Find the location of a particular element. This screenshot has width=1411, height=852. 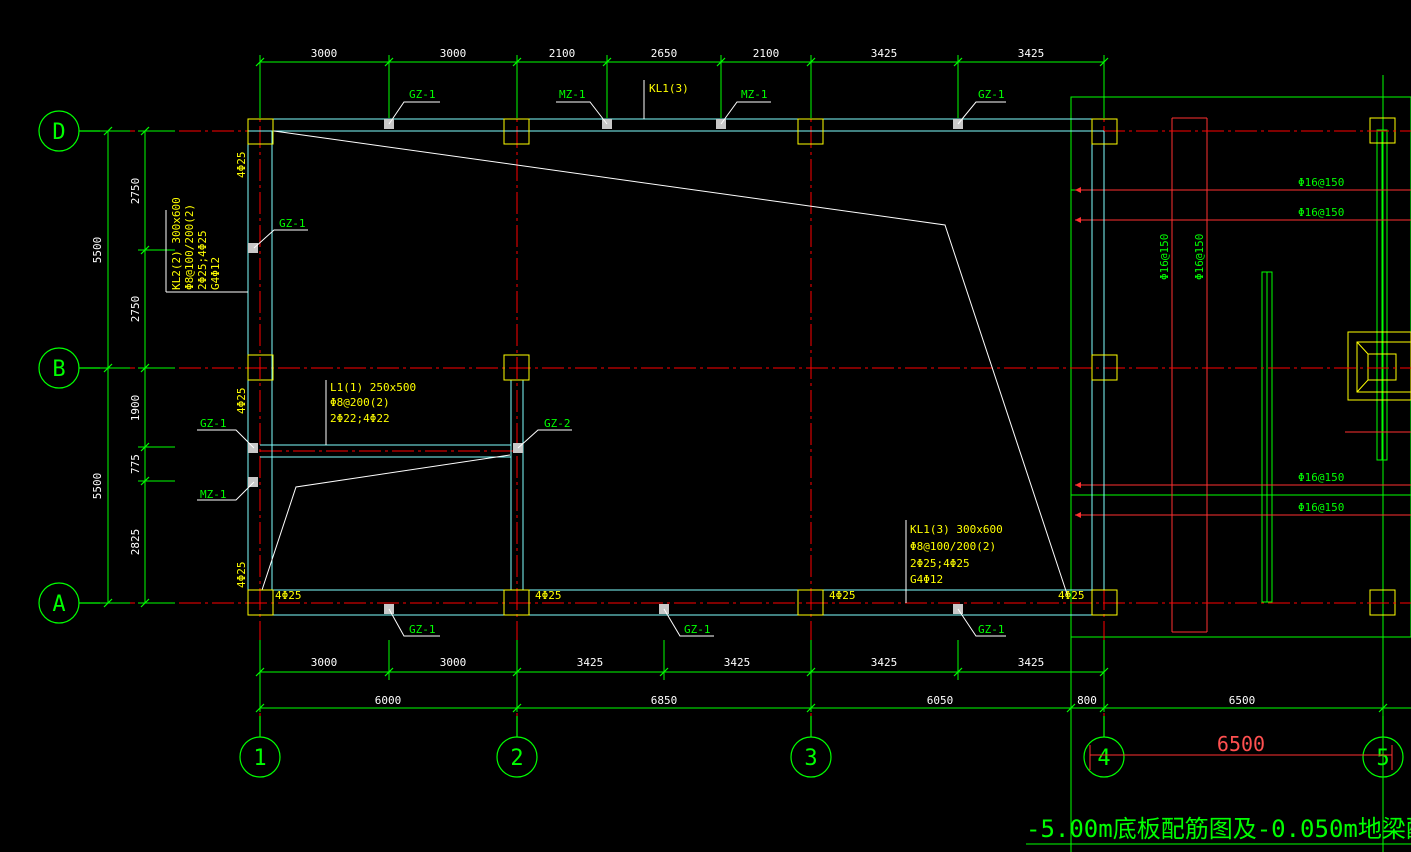

label-kl1-line3: 2Φ25;4Φ25 is located at coordinates (940, 563).